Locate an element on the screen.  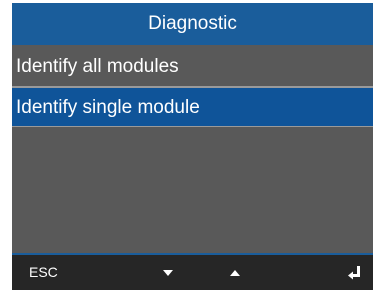
softkey-bar: ESC is located at coordinates (192, 272).